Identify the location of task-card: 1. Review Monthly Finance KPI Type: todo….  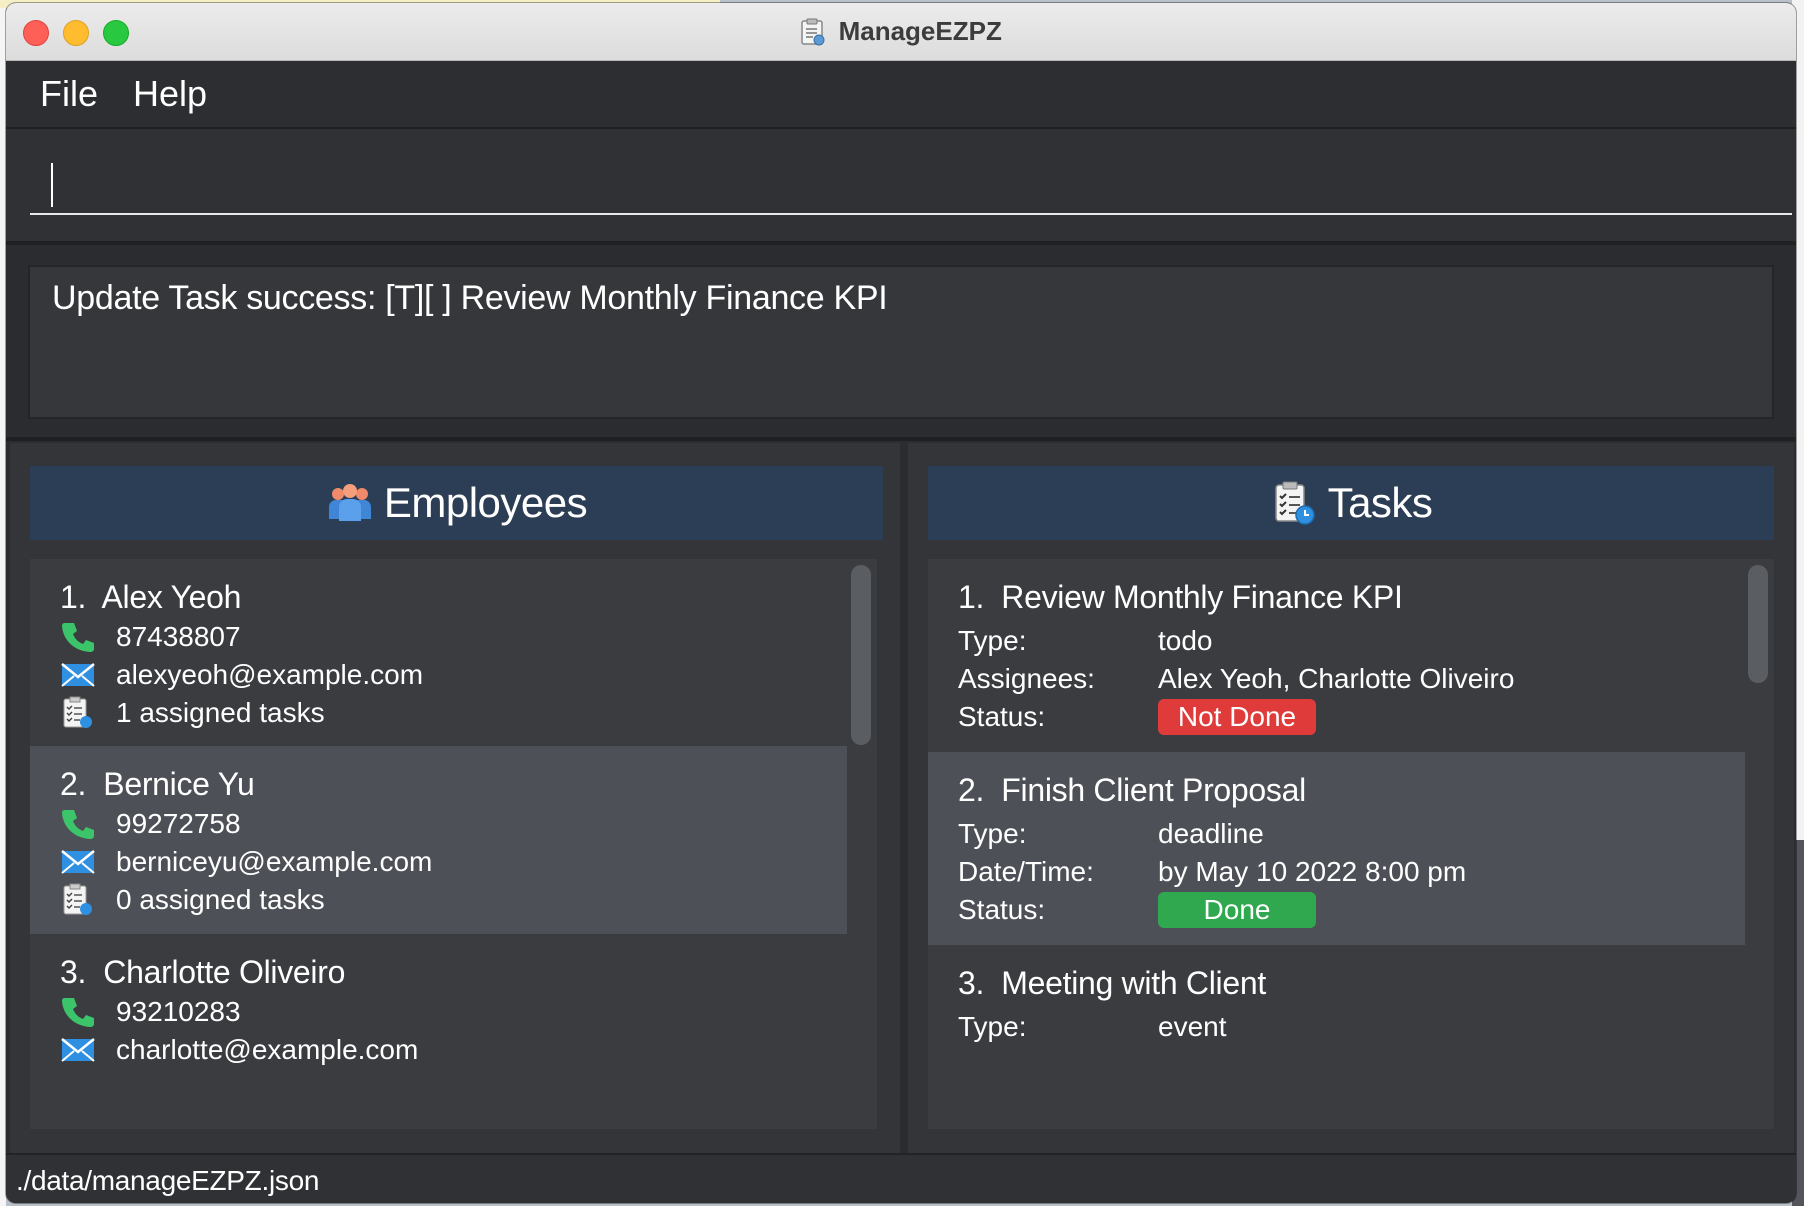
(1336, 655).